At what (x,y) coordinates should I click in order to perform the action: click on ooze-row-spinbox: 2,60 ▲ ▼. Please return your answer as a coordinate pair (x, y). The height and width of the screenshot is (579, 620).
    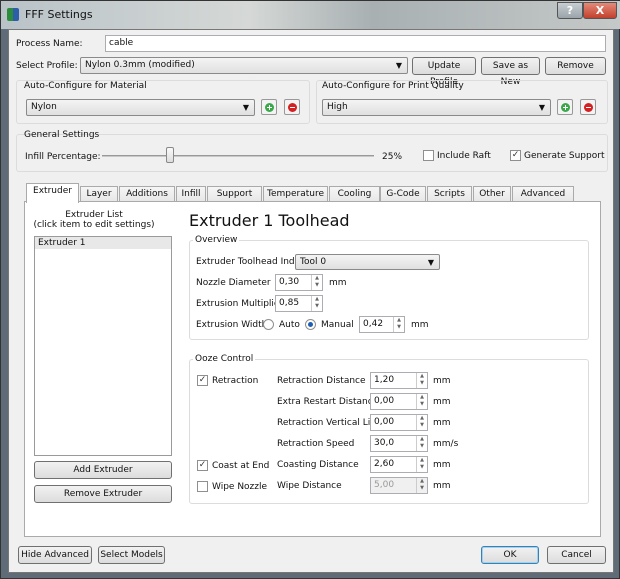
    Looking at the image, I should click on (399, 464).